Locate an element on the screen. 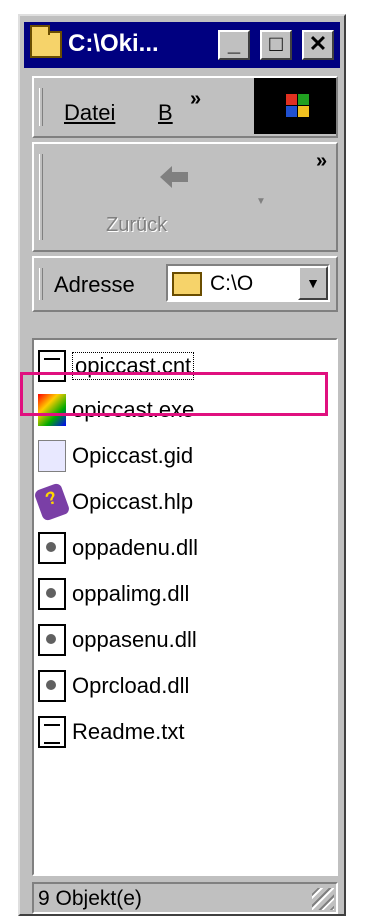 The width and height of the screenshot is (365, 921). menu-overflow-chevron-icon: » is located at coordinates (195, 99).